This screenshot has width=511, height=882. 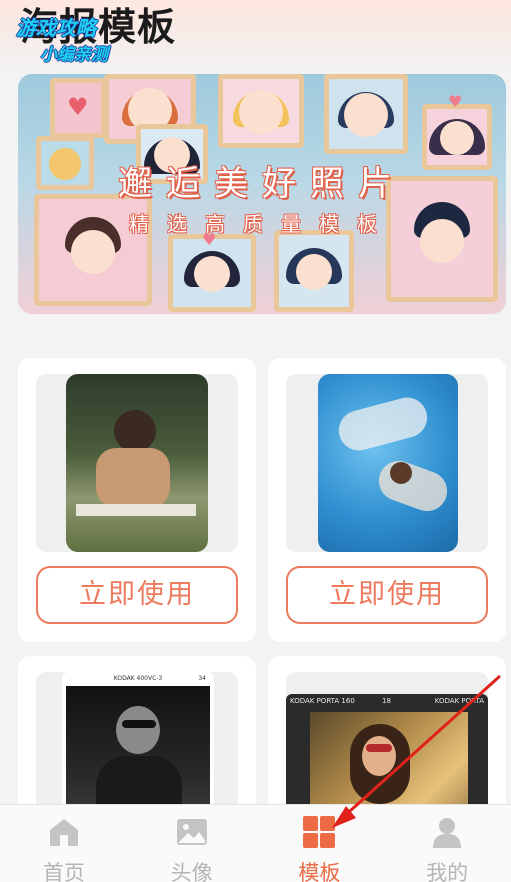 I want to click on home-icon, so click(x=63, y=832).